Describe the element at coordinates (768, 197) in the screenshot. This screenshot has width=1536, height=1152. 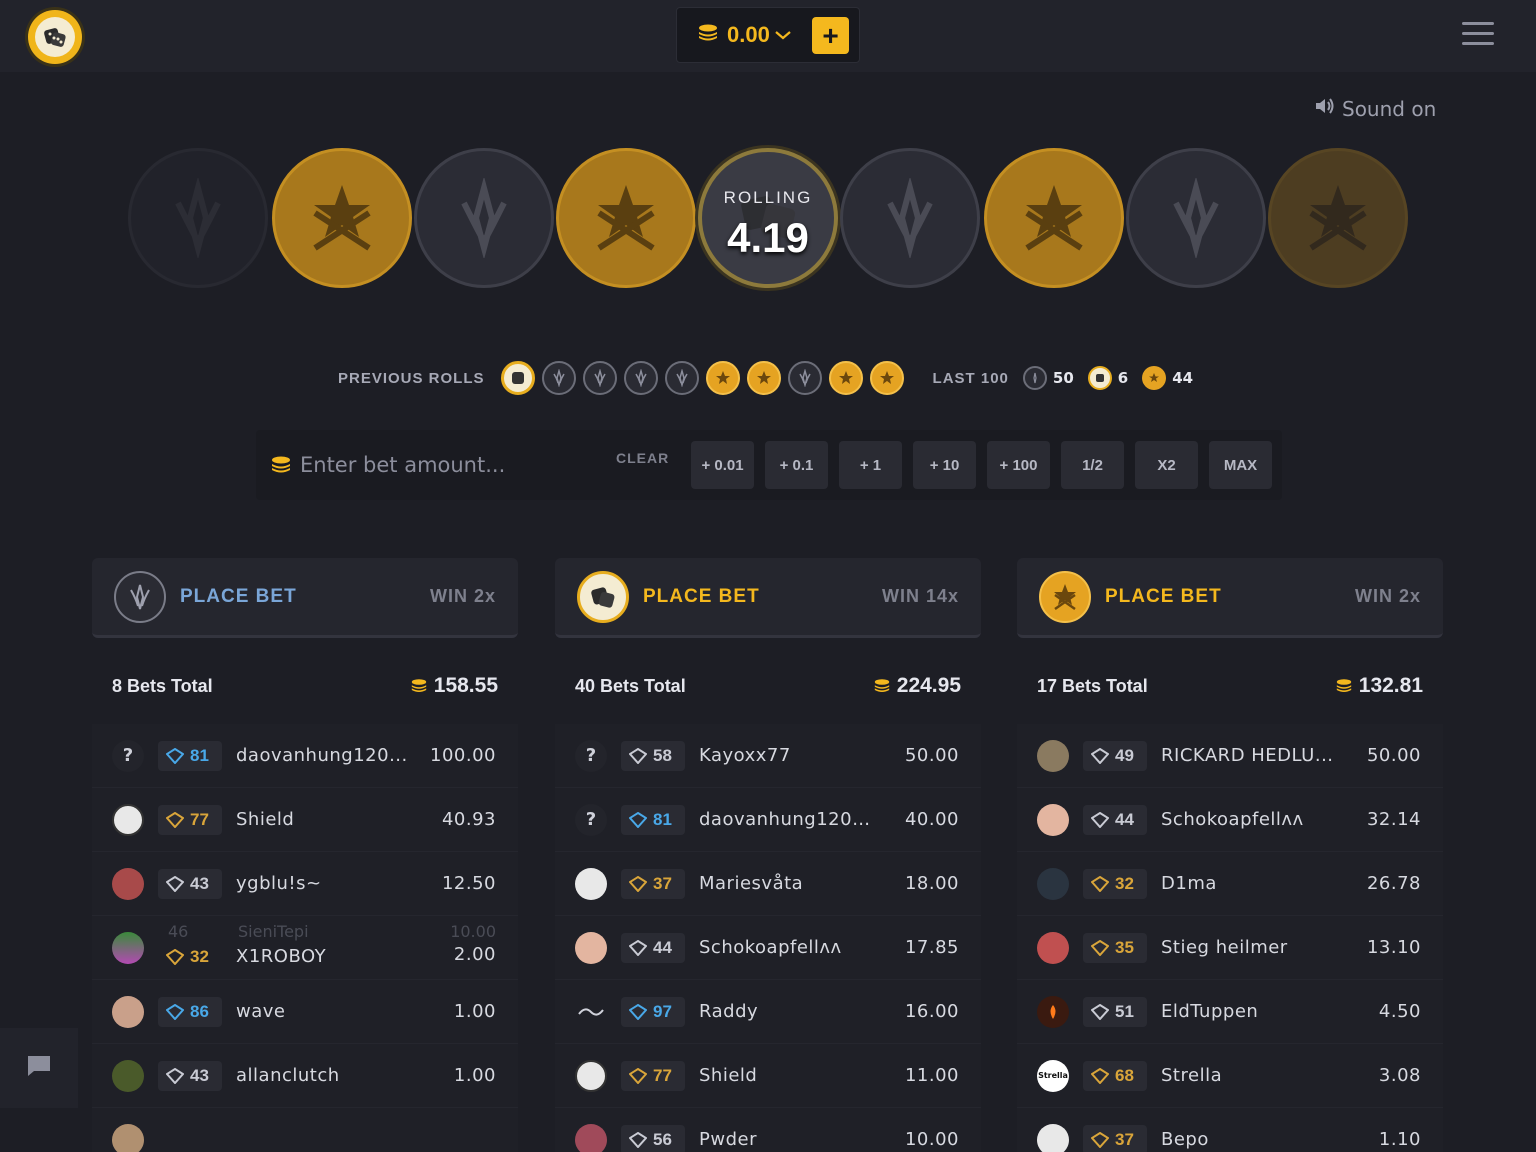
I see `roll-status: ROLLING` at that location.